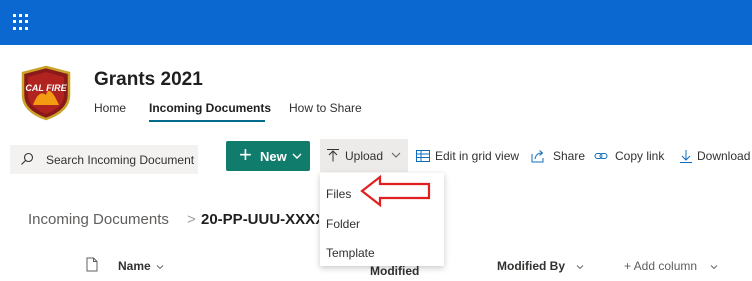 This screenshot has width=752, height=281. I want to click on download-button: Download, so click(723, 156).